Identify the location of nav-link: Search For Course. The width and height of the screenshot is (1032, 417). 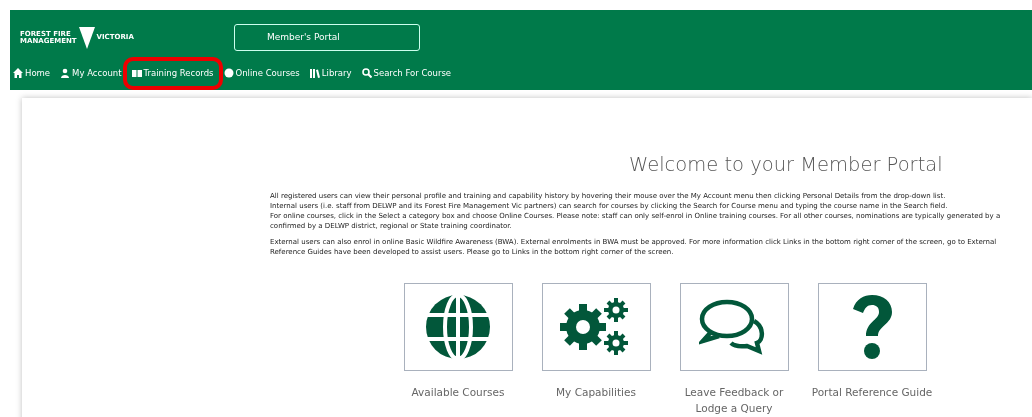
(406, 73).